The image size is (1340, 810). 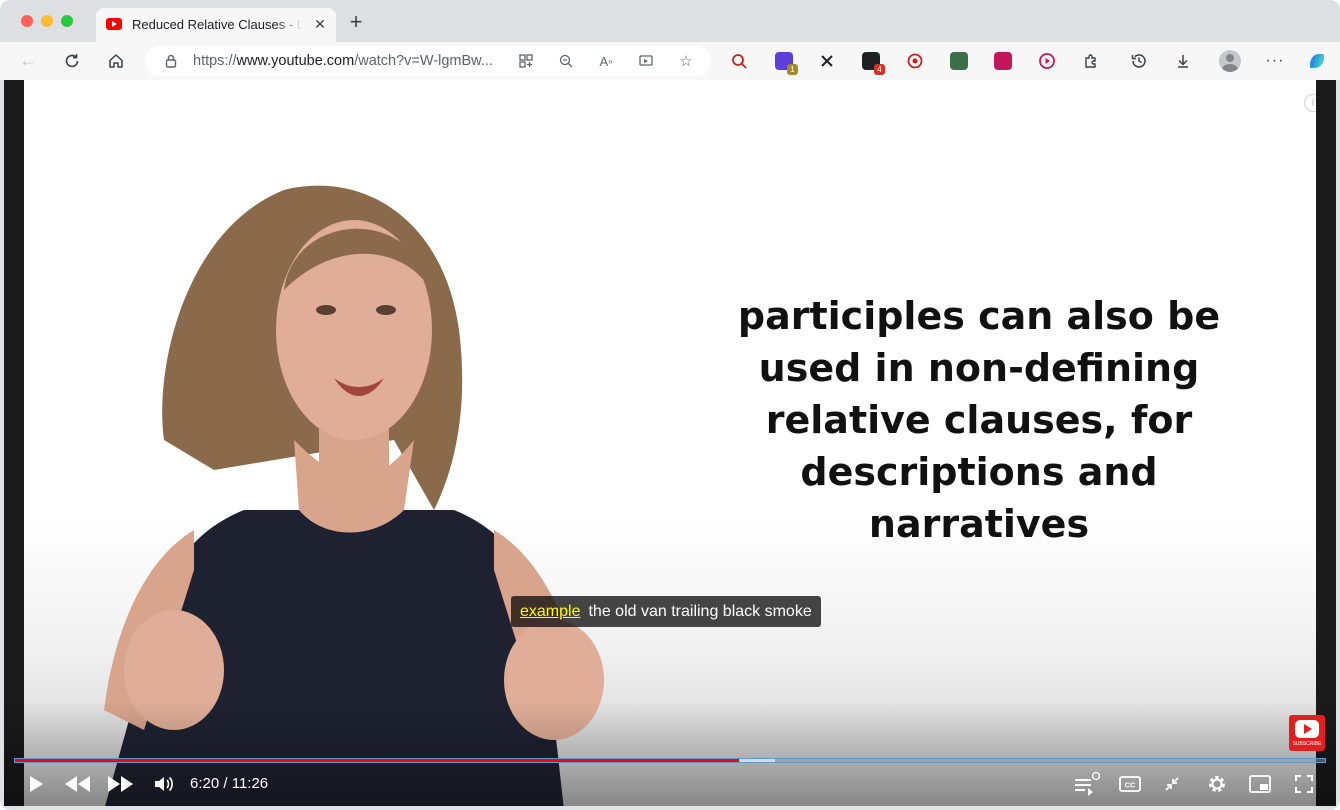 What do you see at coordinates (1230, 61) in the screenshot?
I see `profile-avatar` at bounding box center [1230, 61].